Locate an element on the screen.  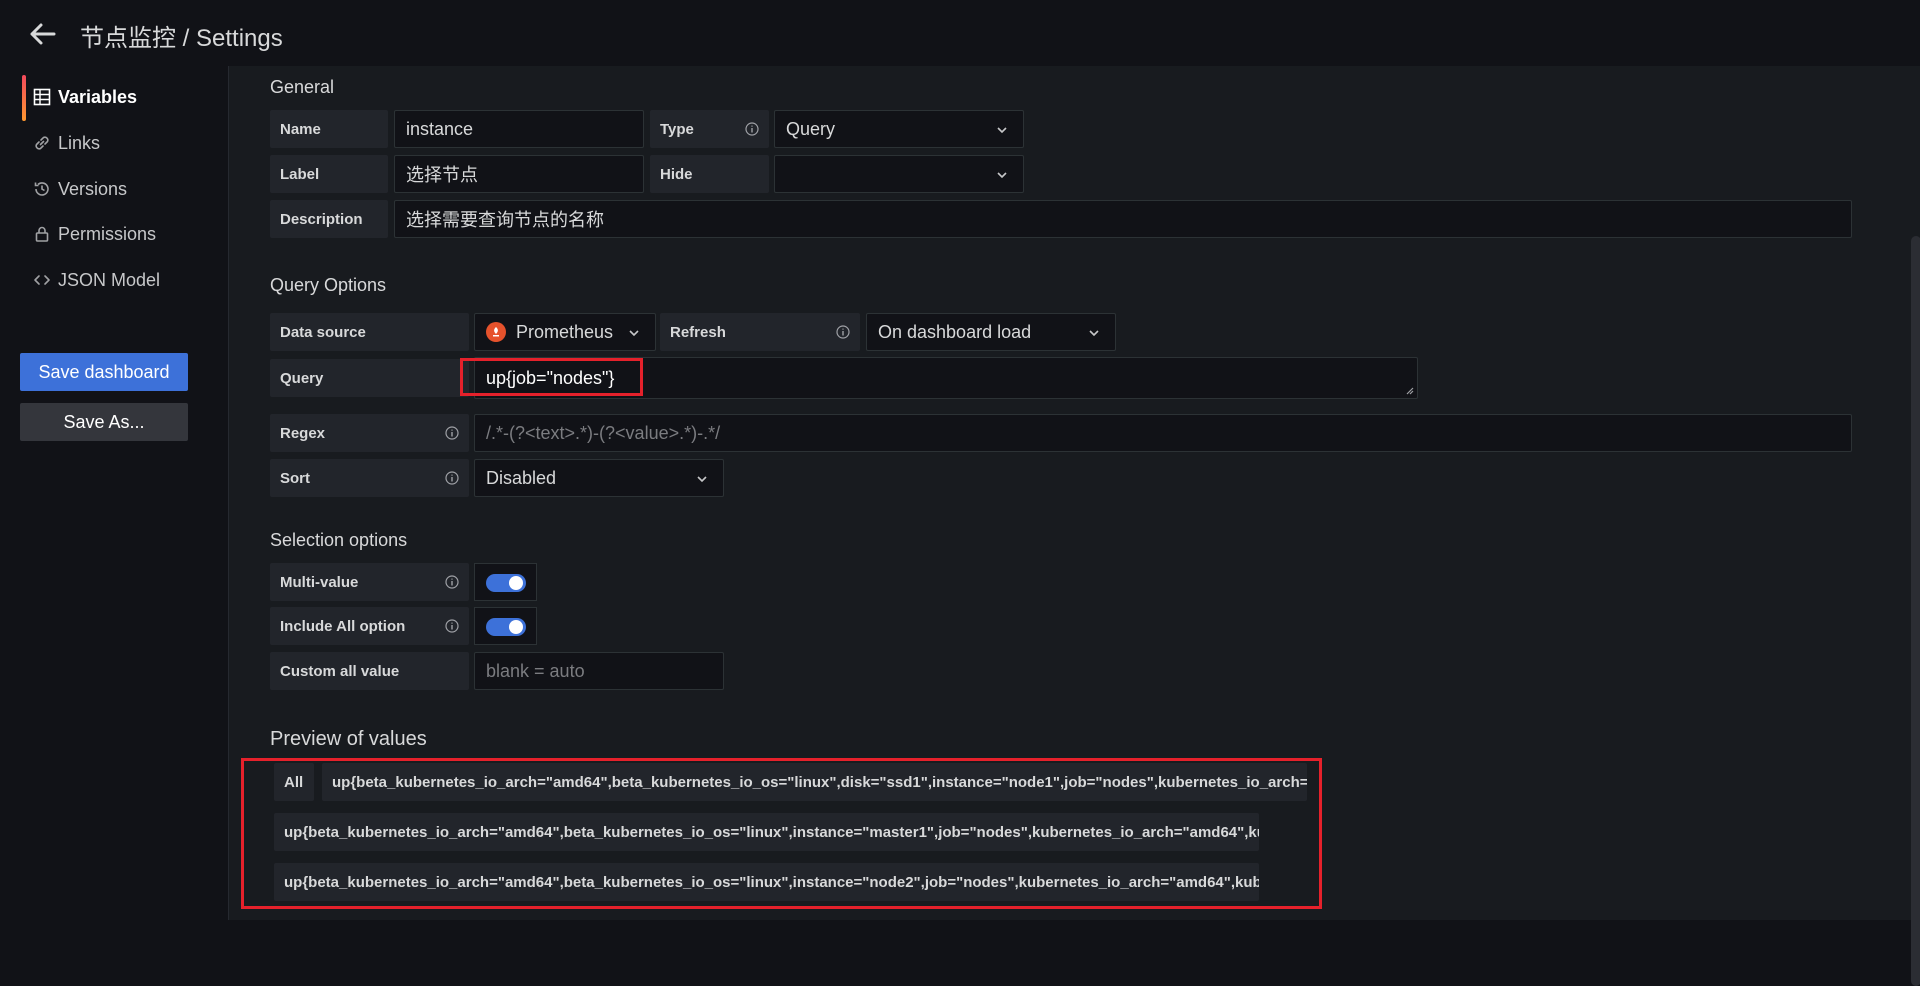
sort-value: Disabled is located at coordinates (521, 477).